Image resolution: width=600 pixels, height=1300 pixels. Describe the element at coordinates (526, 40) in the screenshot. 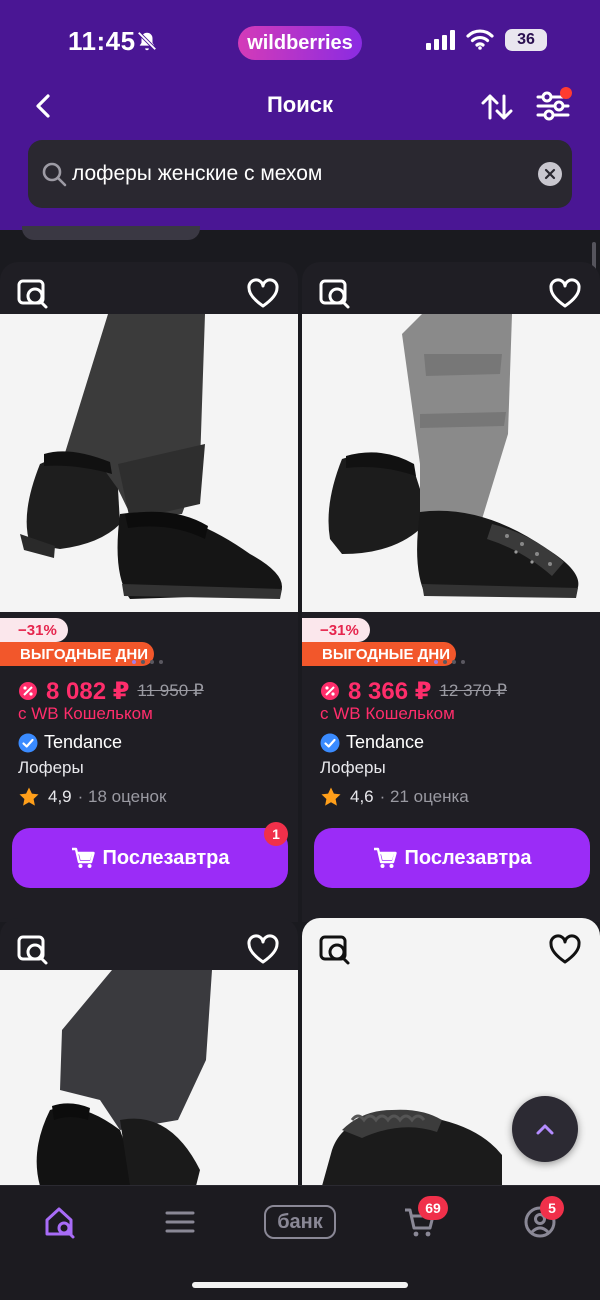

I see `battery-icon: 36` at that location.